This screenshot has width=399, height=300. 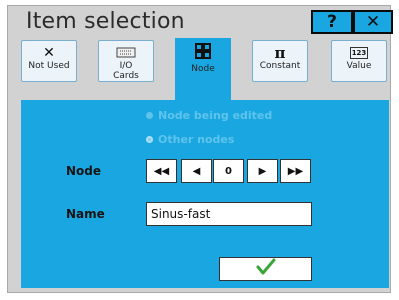 I want to click on value-123-icon: 123, so click(x=359, y=52).